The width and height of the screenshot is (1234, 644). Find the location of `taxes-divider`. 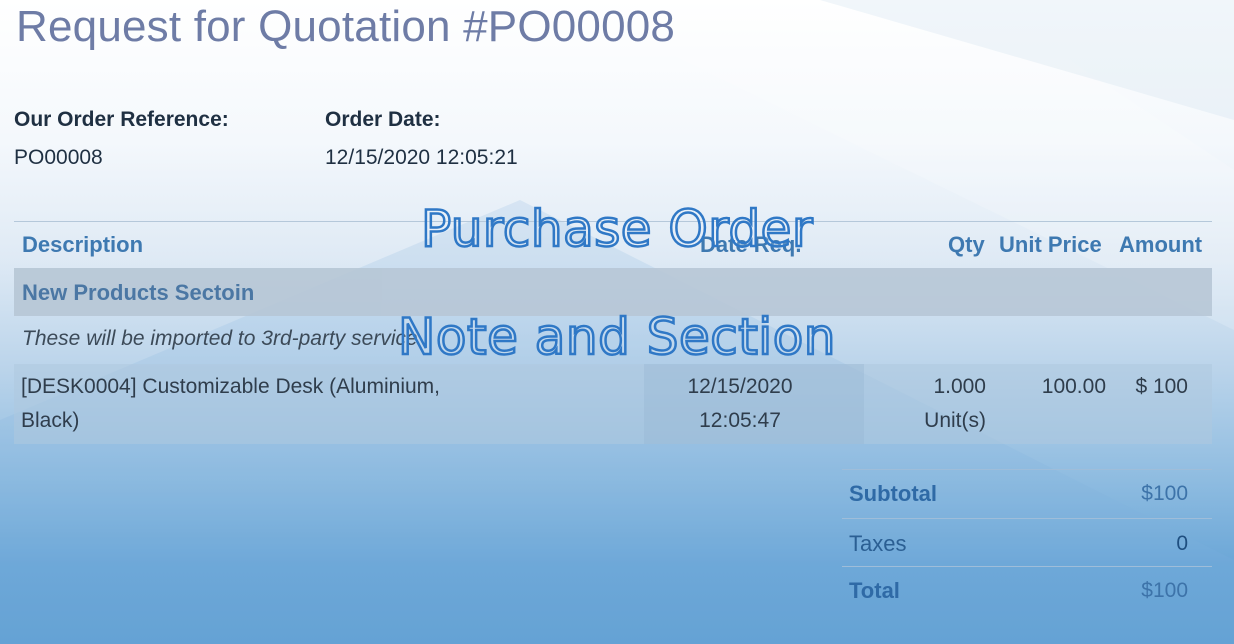

taxes-divider is located at coordinates (1027, 566).